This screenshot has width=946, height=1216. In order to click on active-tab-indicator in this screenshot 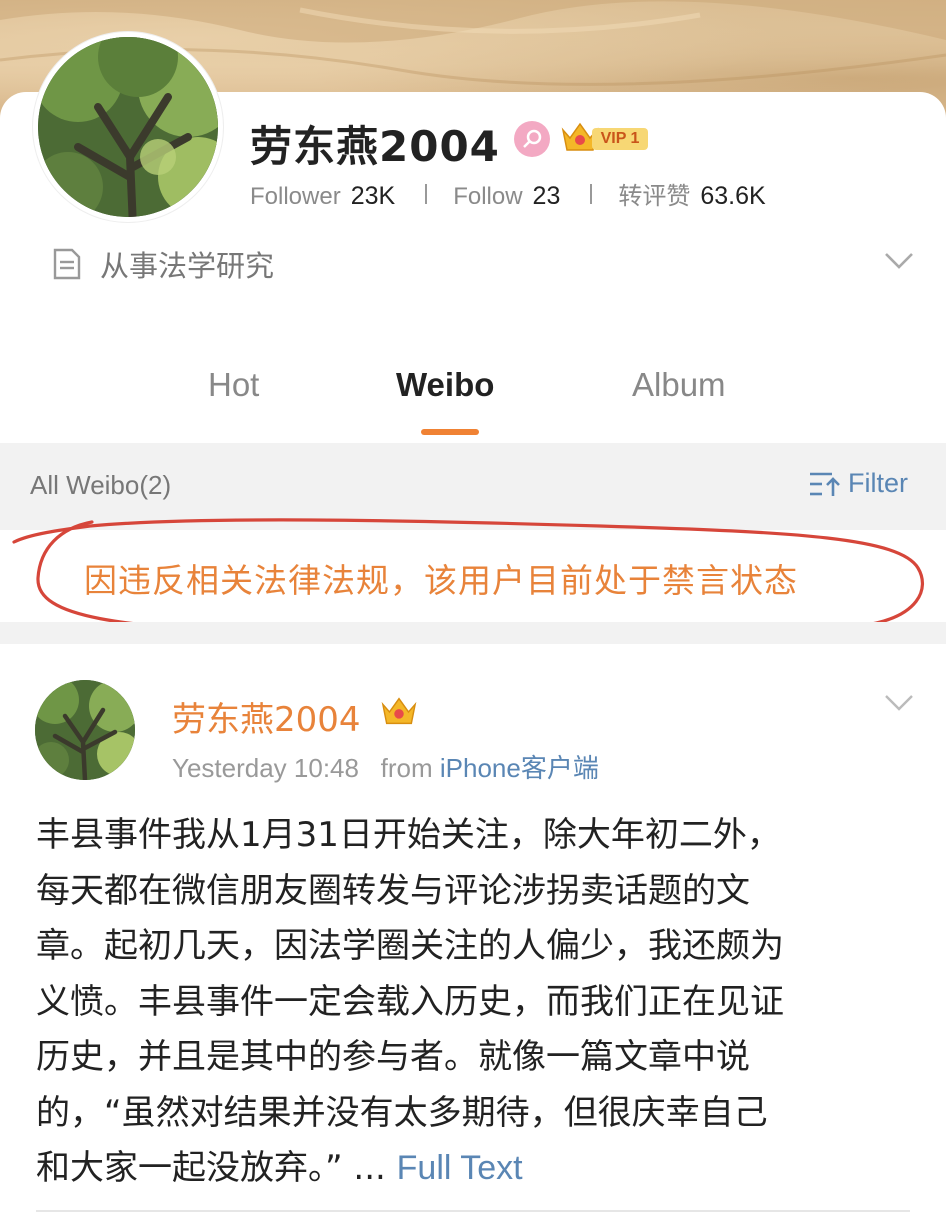, I will do `click(450, 432)`.